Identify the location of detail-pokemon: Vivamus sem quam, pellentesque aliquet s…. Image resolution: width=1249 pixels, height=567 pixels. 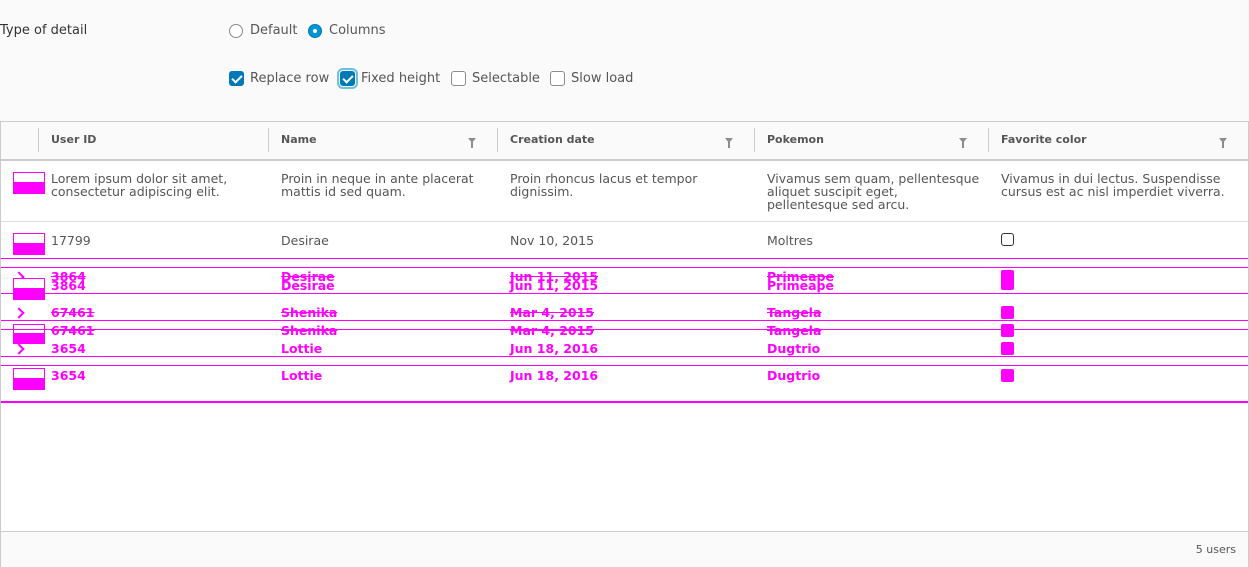
(873, 191).